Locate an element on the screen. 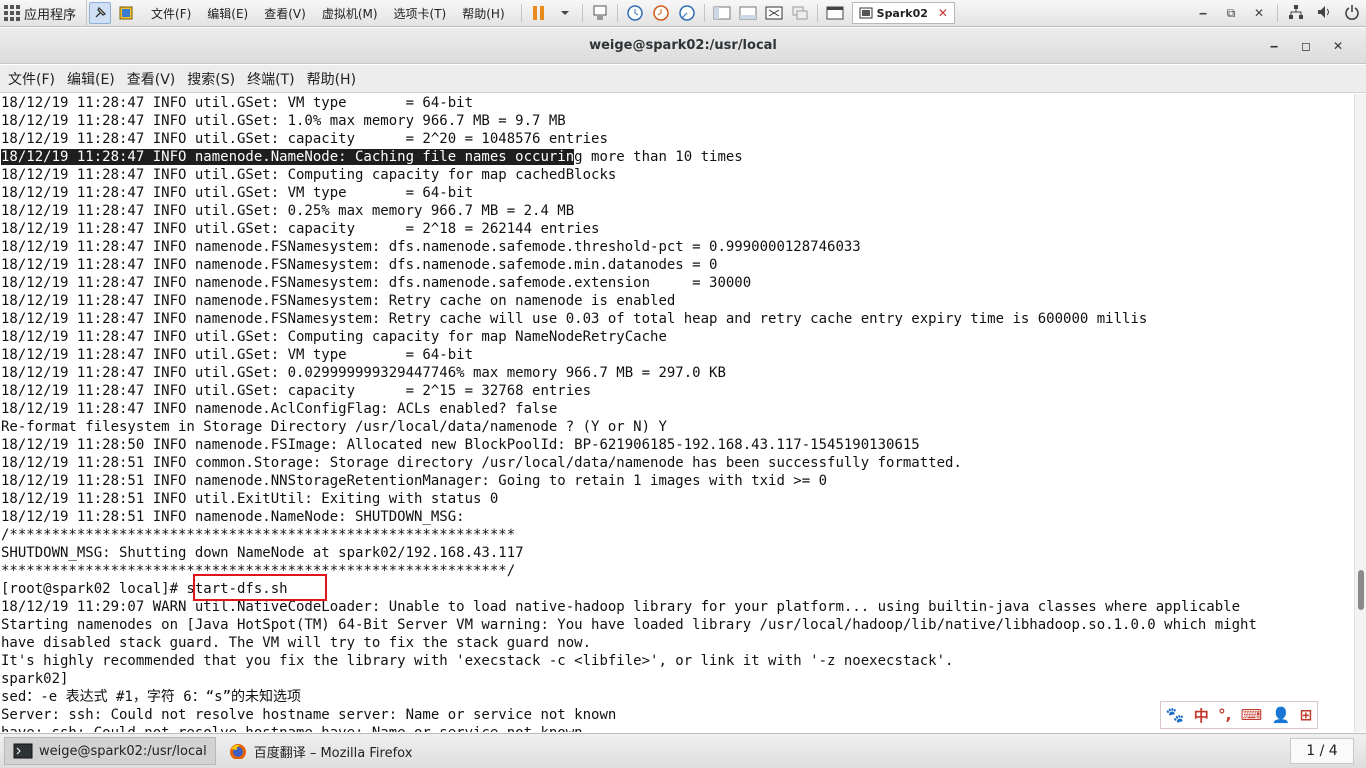 This screenshot has height=768, width=1366. snapshot-icon is located at coordinates (634, 13).